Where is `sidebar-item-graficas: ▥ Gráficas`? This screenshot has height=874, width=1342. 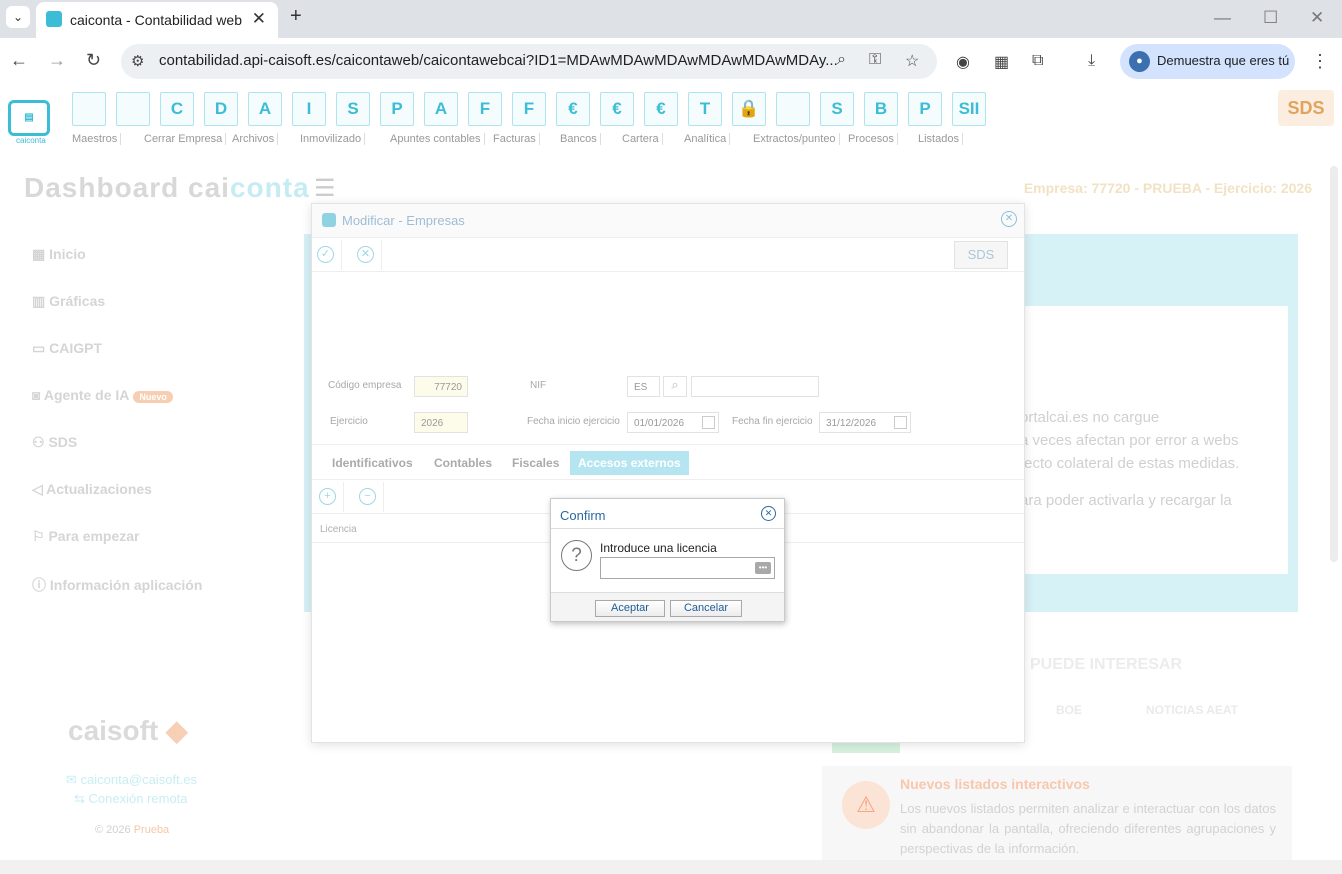 sidebar-item-graficas: ▥ Gráficas is located at coordinates (147, 301).